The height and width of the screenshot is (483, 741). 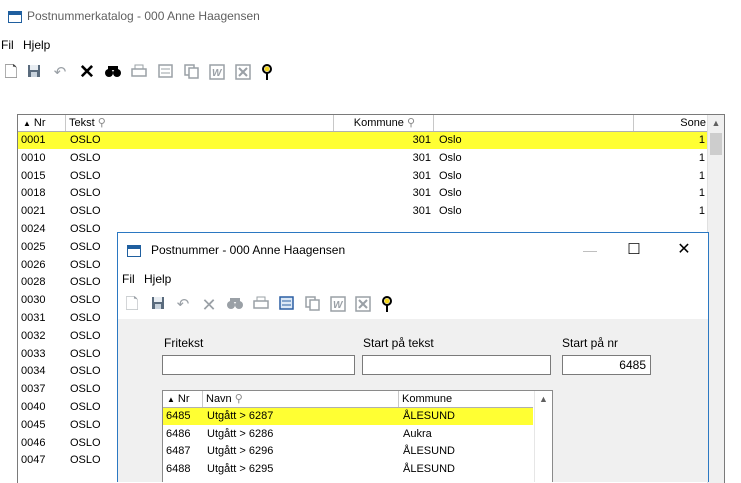 What do you see at coordinates (716, 144) in the screenshot?
I see `scroll-thumb` at bounding box center [716, 144].